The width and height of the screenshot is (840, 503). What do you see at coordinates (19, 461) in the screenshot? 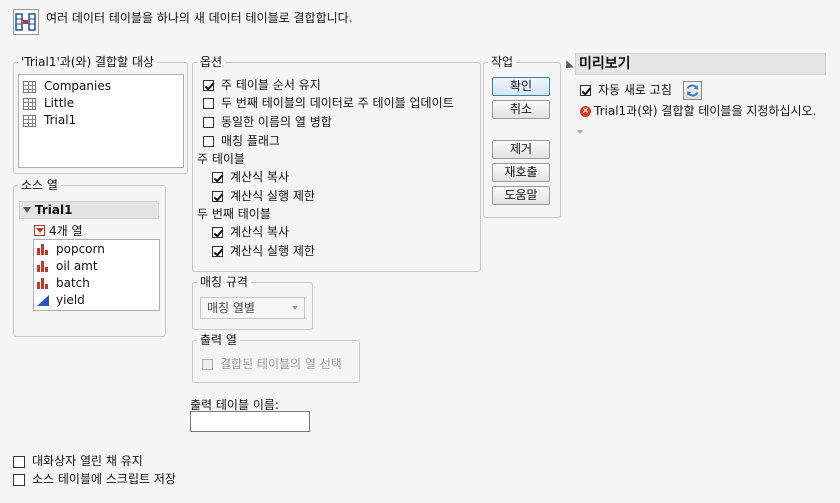
I see `keep-dialog-open-checkbox` at bounding box center [19, 461].